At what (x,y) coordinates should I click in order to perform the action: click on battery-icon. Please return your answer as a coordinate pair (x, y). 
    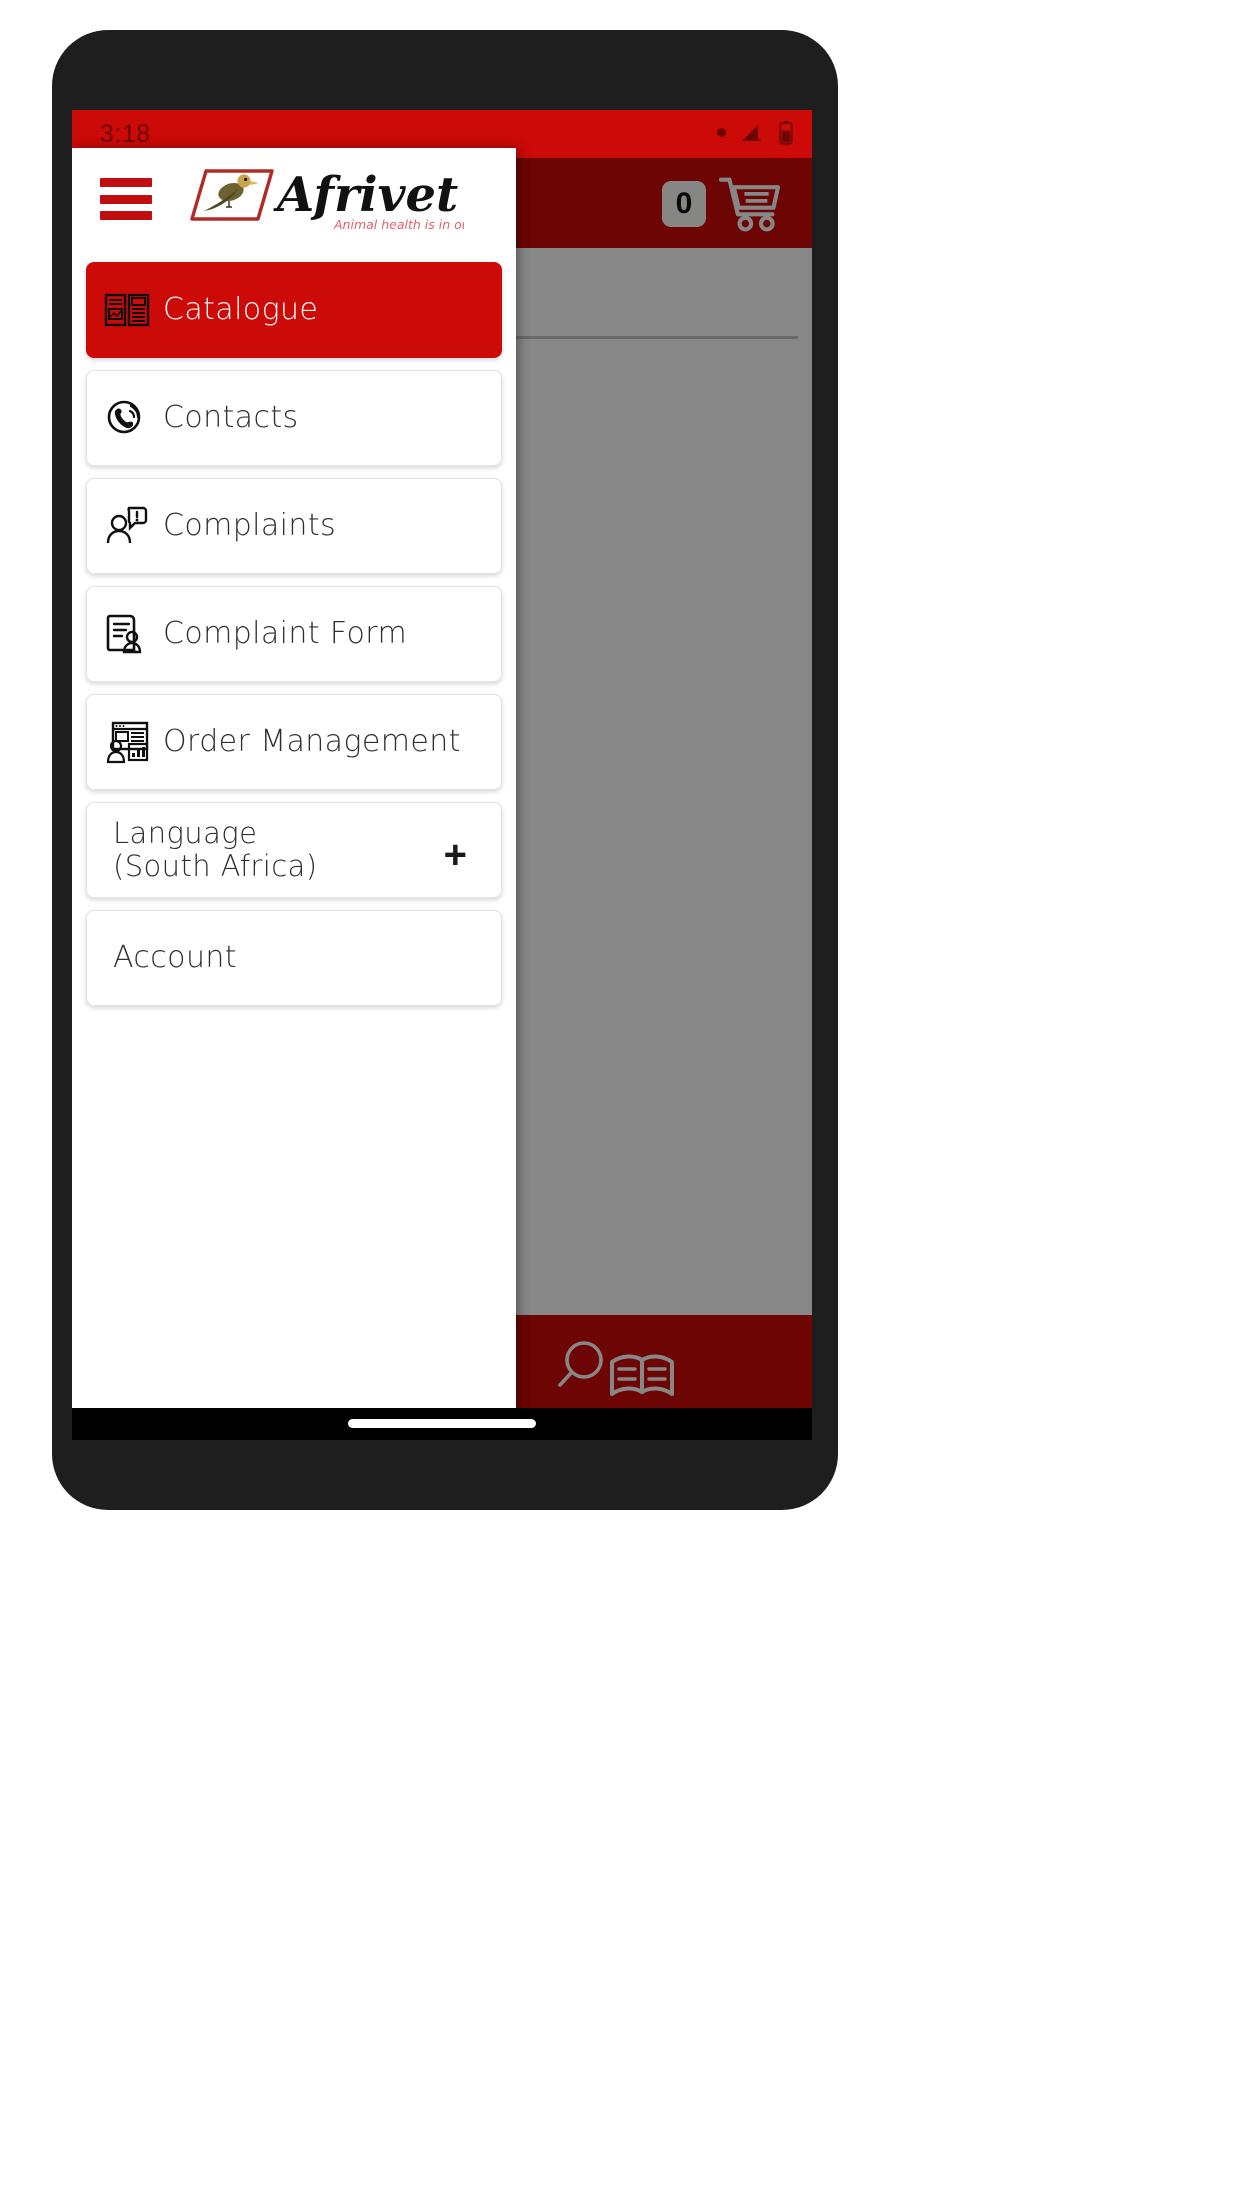
    Looking at the image, I should click on (786, 133).